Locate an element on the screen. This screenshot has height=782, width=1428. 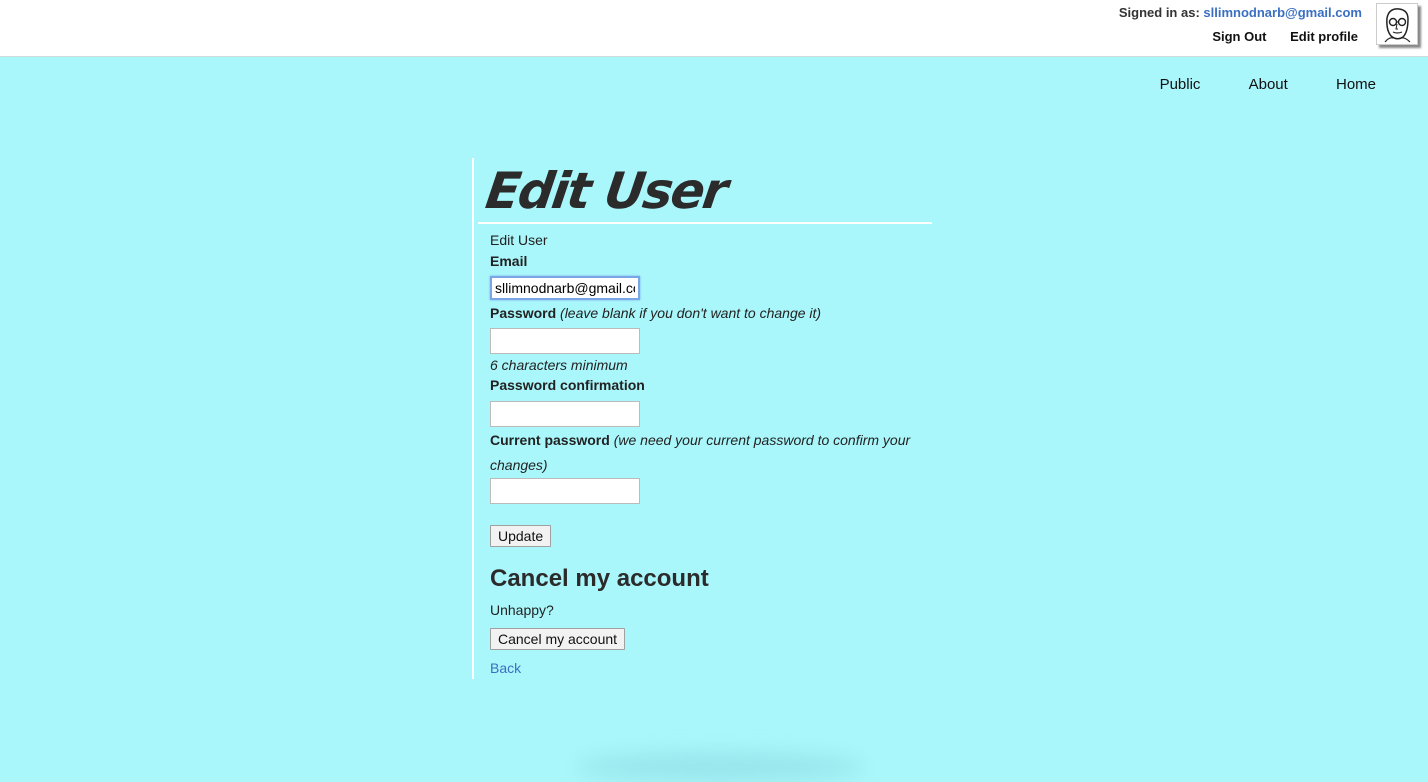
cancel-account-heading: Cancel my account is located at coordinates (599, 578).